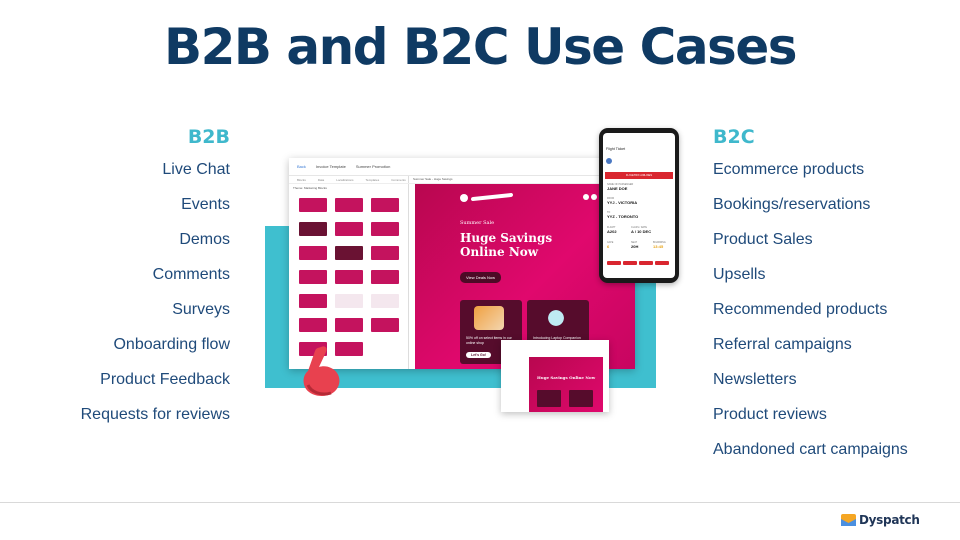 The width and height of the screenshot is (960, 540). I want to click on ticket-field: NAME OF PASSENGER JANE DOE, so click(620, 187).